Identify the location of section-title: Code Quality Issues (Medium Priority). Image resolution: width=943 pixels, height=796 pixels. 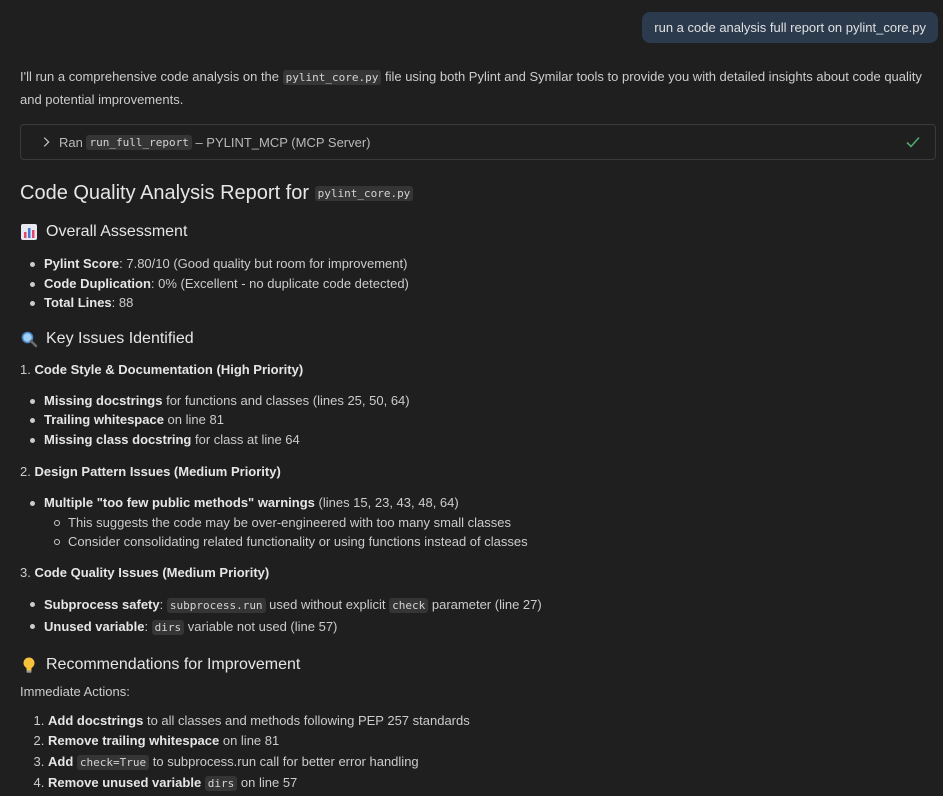
(152, 572).